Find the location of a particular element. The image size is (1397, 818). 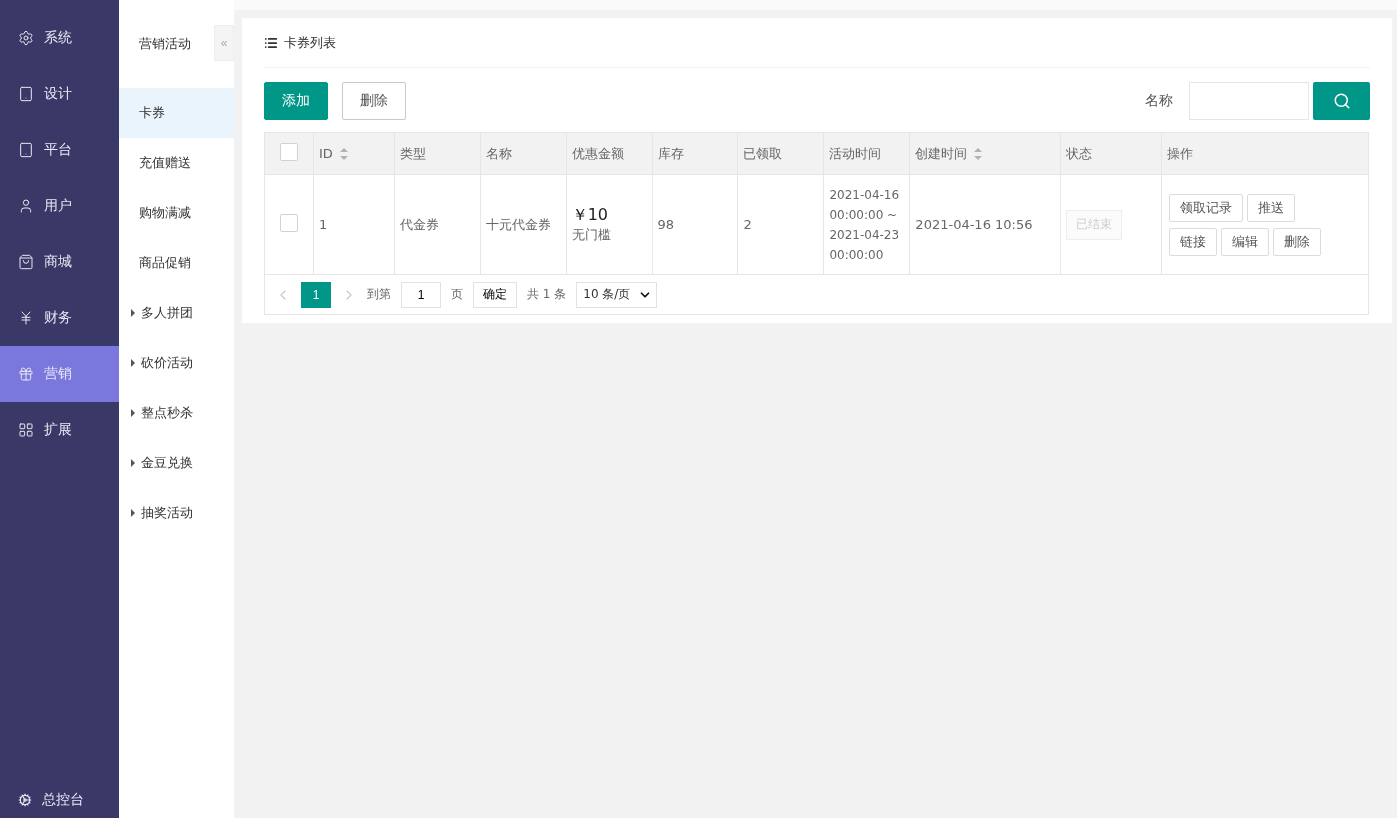

subnav-title: 营销活动 is located at coordinates (164, 44).